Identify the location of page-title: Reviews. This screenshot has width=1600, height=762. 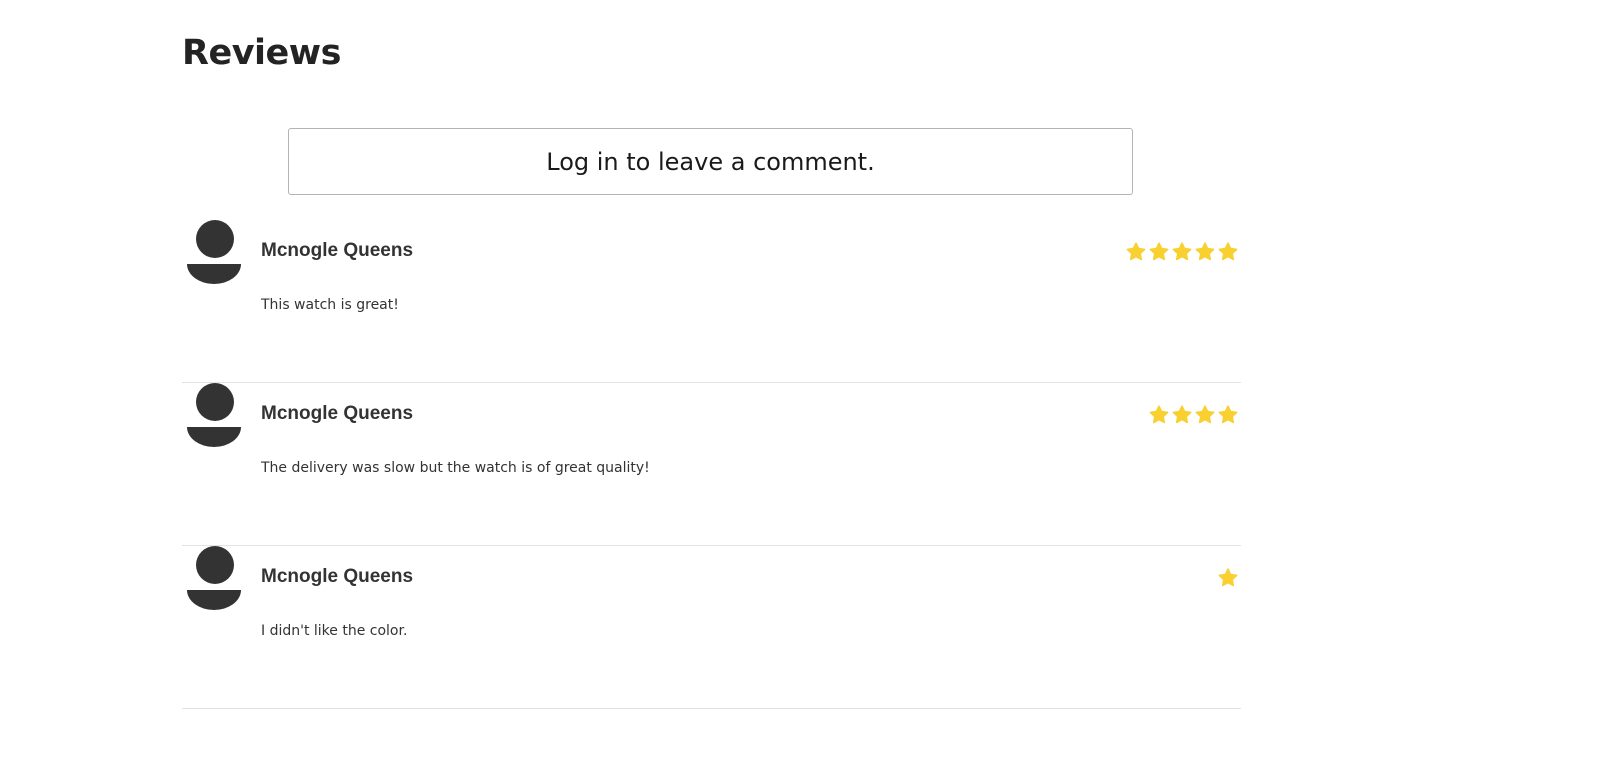
(261, 53).